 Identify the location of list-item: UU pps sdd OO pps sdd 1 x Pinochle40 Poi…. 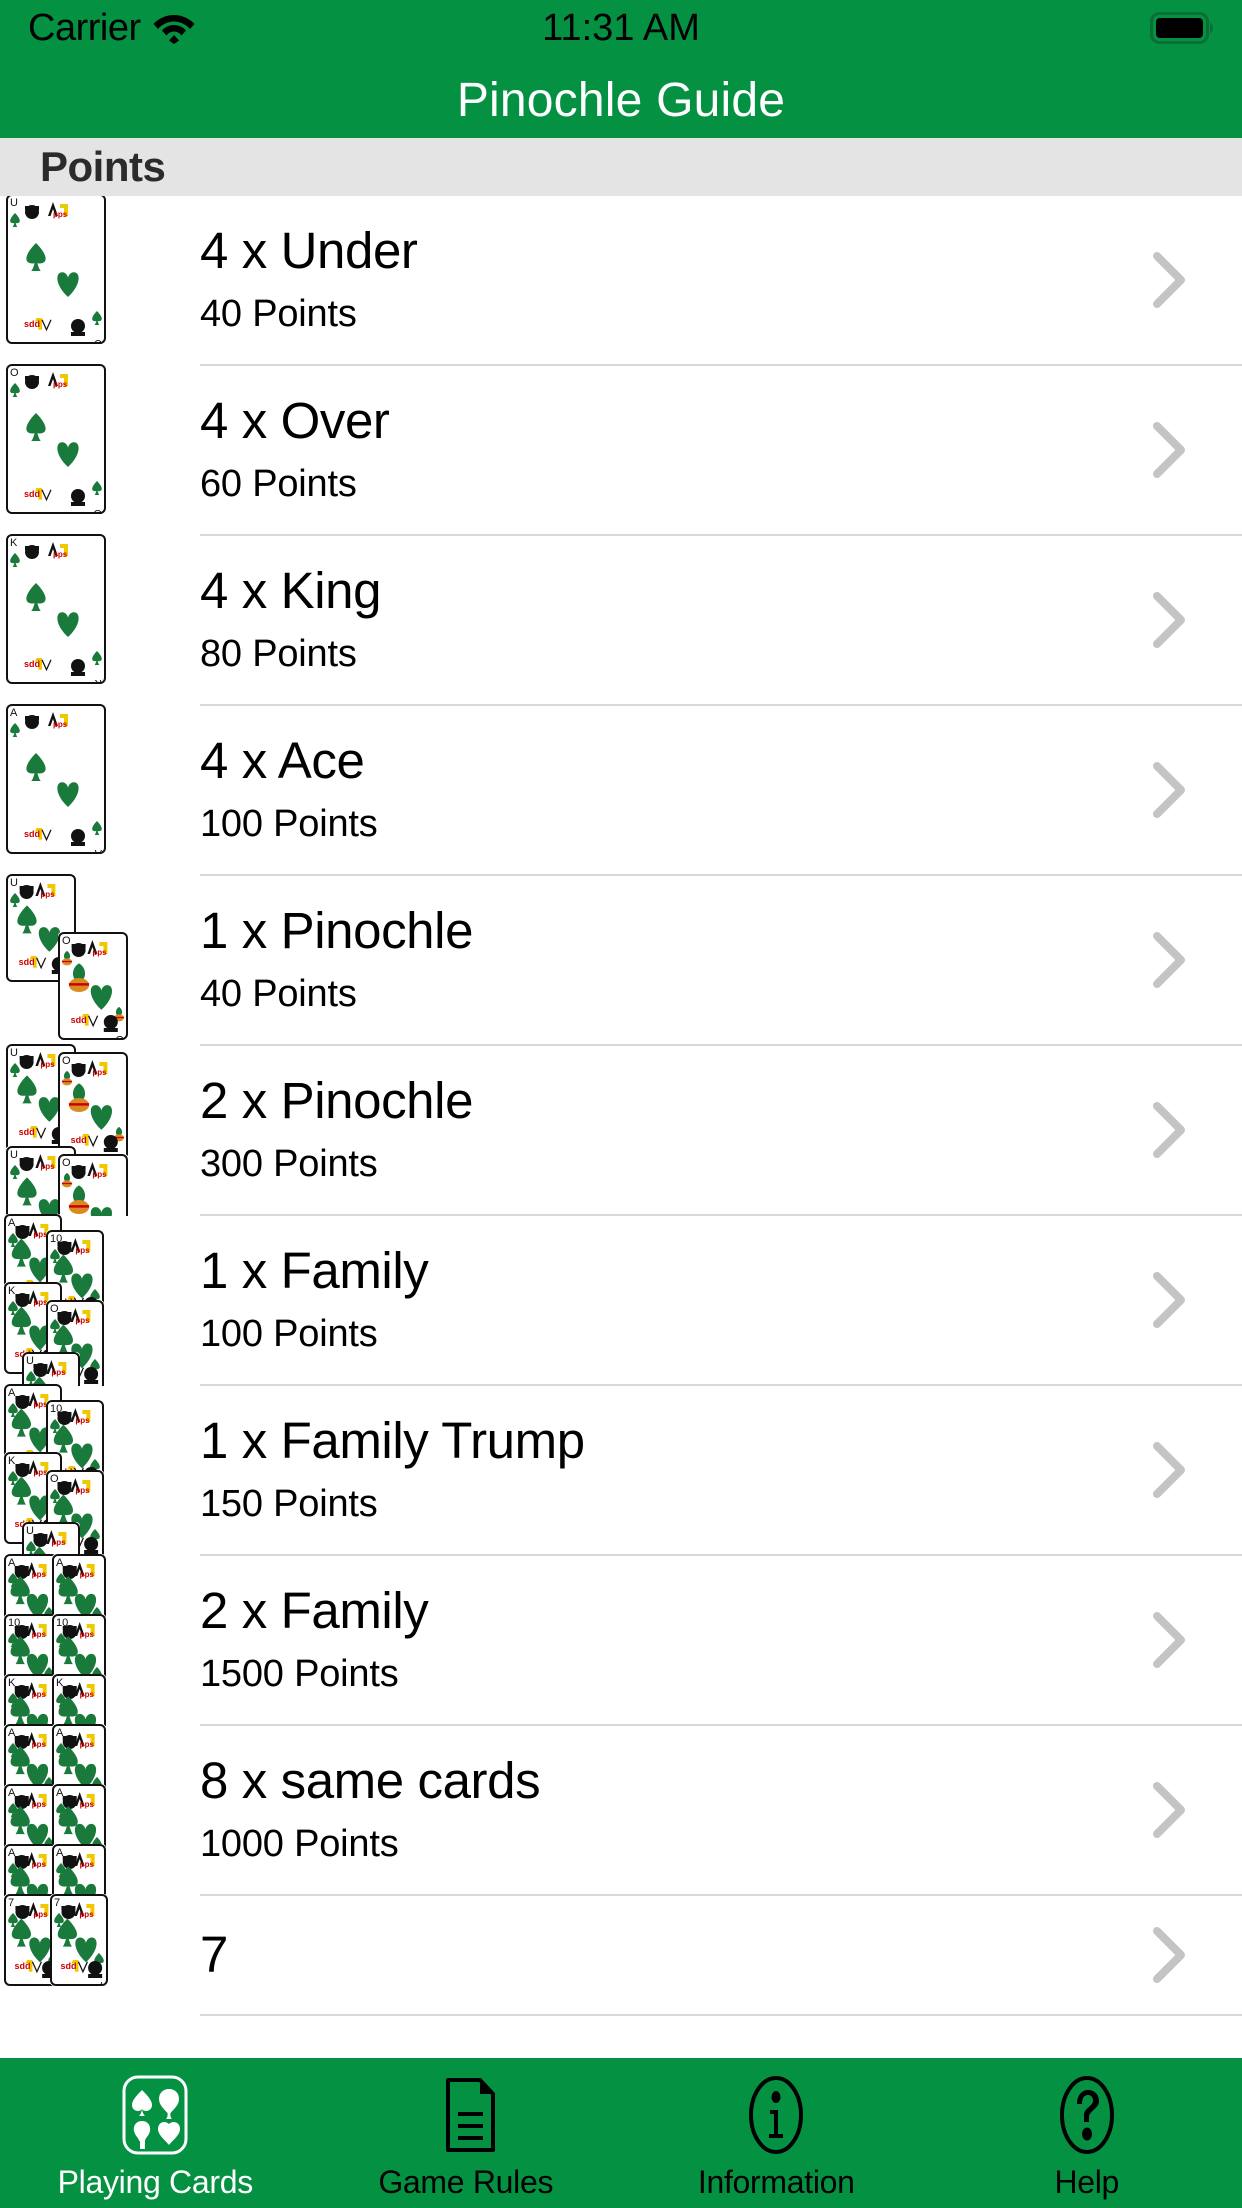
(621, 960).